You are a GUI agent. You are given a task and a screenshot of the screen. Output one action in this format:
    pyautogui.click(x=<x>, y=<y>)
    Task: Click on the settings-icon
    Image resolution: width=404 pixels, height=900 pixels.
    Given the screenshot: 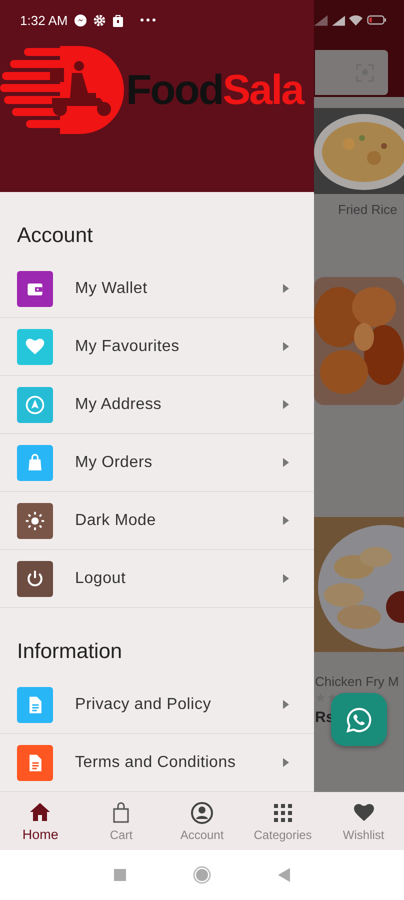 What is the action you would take?
    pyautogui.click(x=99, y=20)
    